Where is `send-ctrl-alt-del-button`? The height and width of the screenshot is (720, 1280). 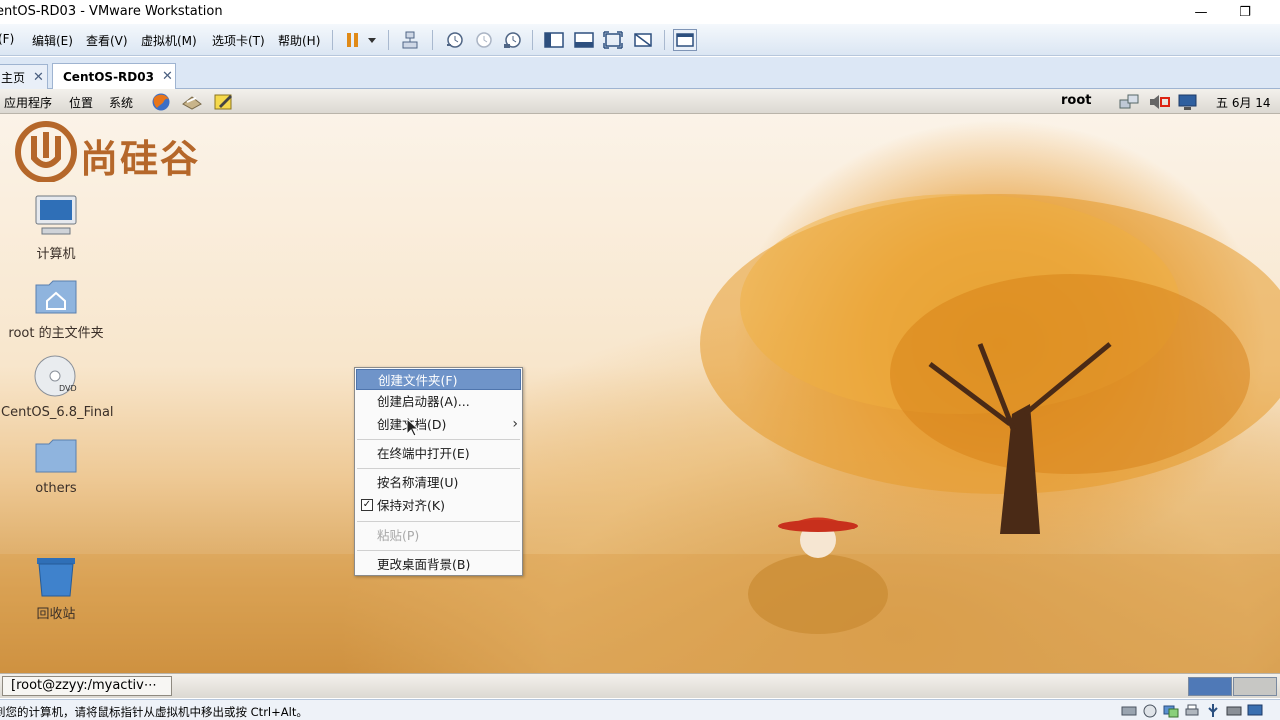
send-ctrl-alt-del-button is located at coordinates (410, 40).